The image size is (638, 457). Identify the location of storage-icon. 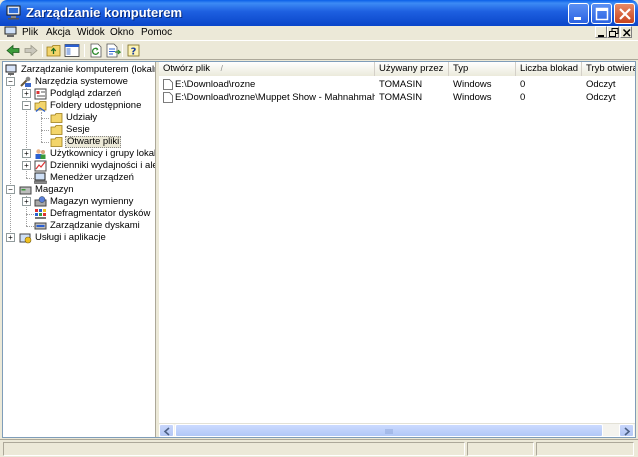
(25, 190).